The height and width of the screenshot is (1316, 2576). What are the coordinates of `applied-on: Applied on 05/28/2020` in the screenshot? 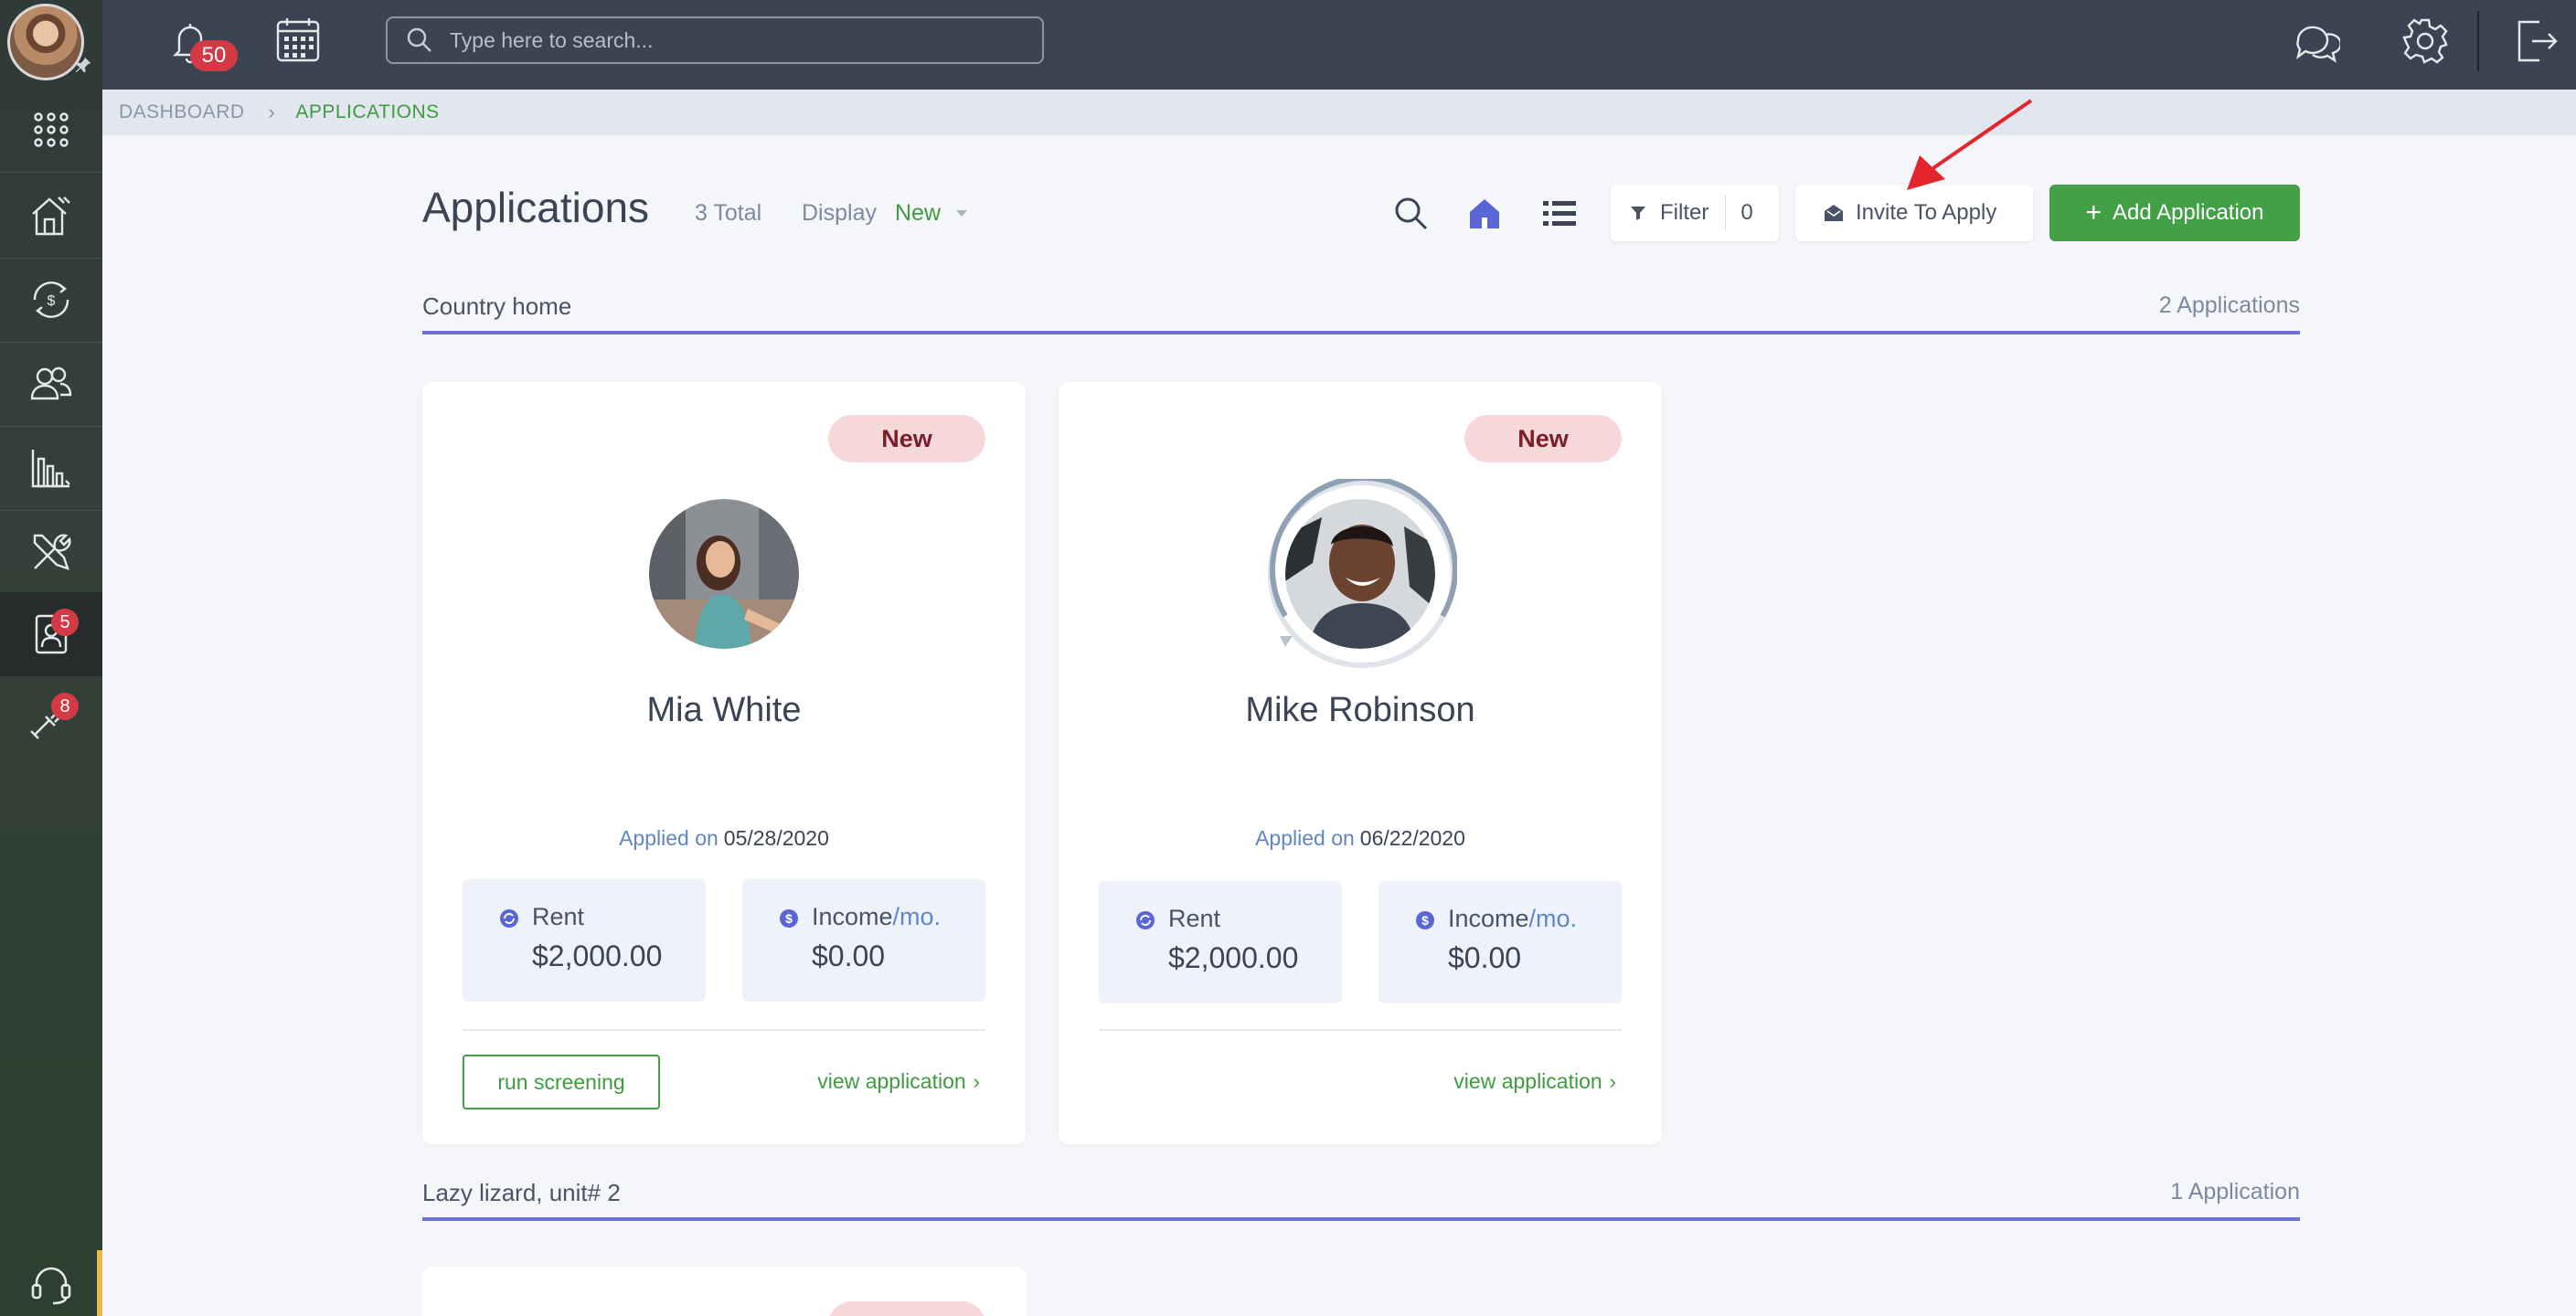 It's located at (724, 838).